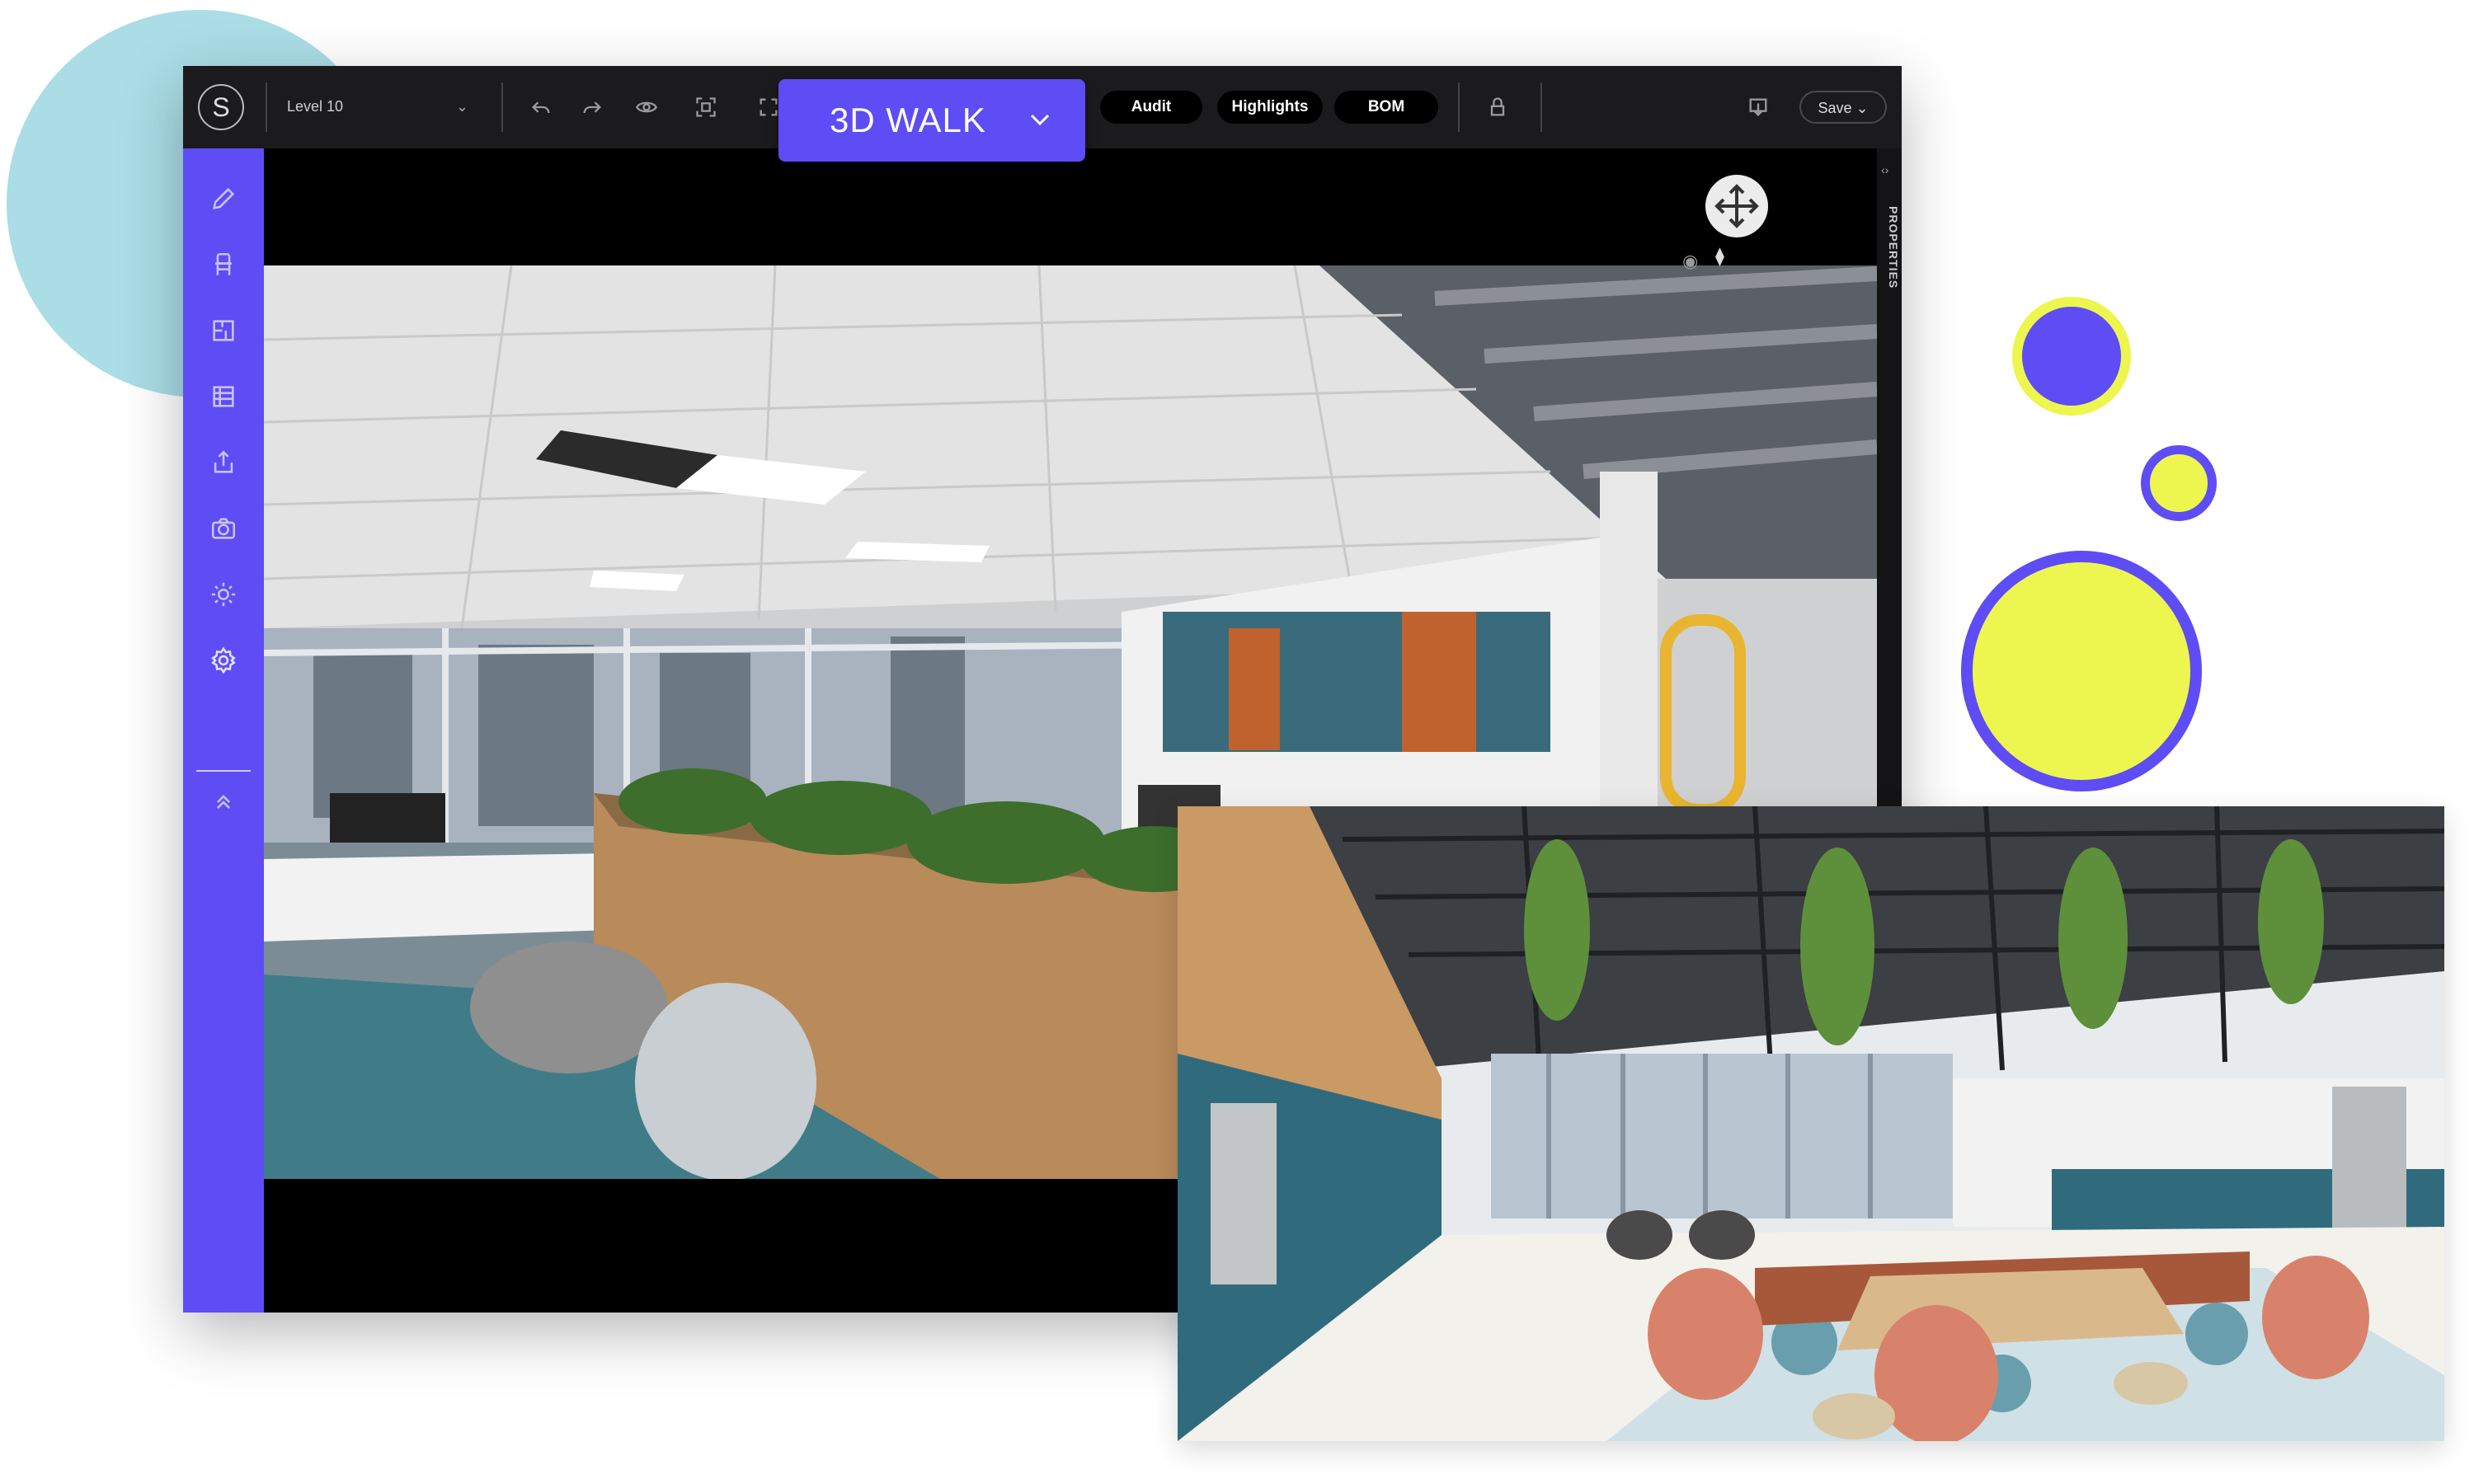 The height and width of the screenshot is (1484, 2474). What do you see at coordinates (1736, 206) in the screenshot?
I see `navigation-control` at bounding box center [1736, 206].